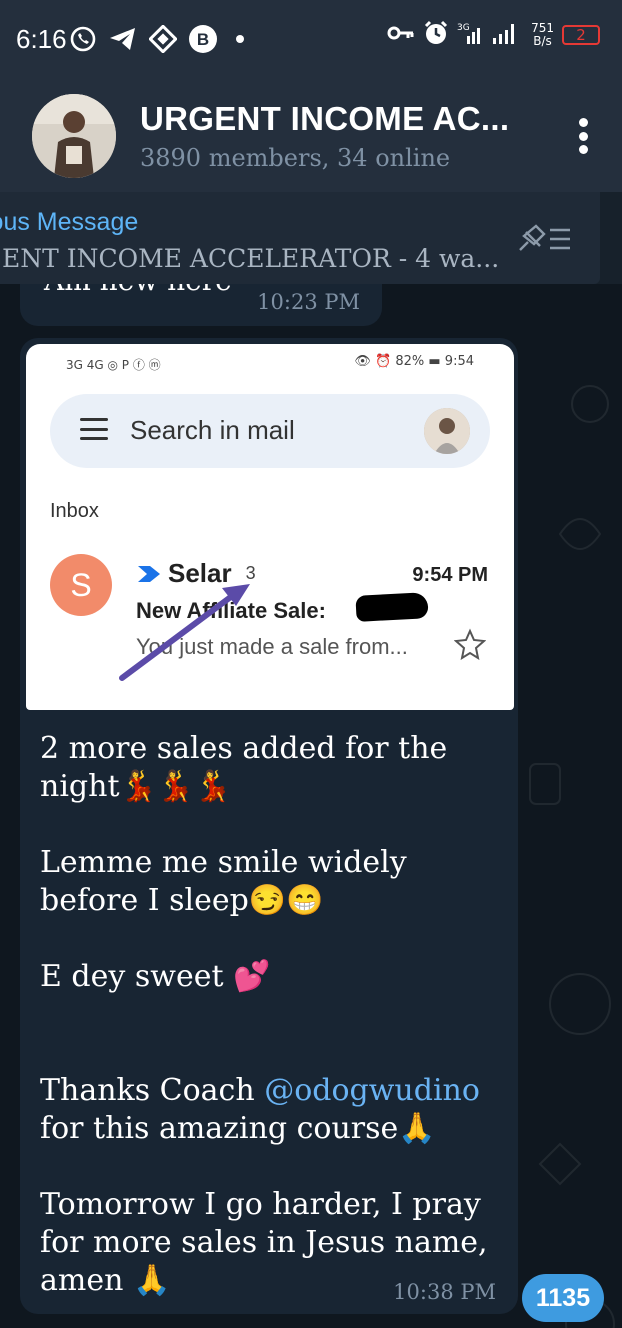 This screenshot has height=1328, width=622. I want to click on previous-message-time: 10:23 PM, so click(308, 302).